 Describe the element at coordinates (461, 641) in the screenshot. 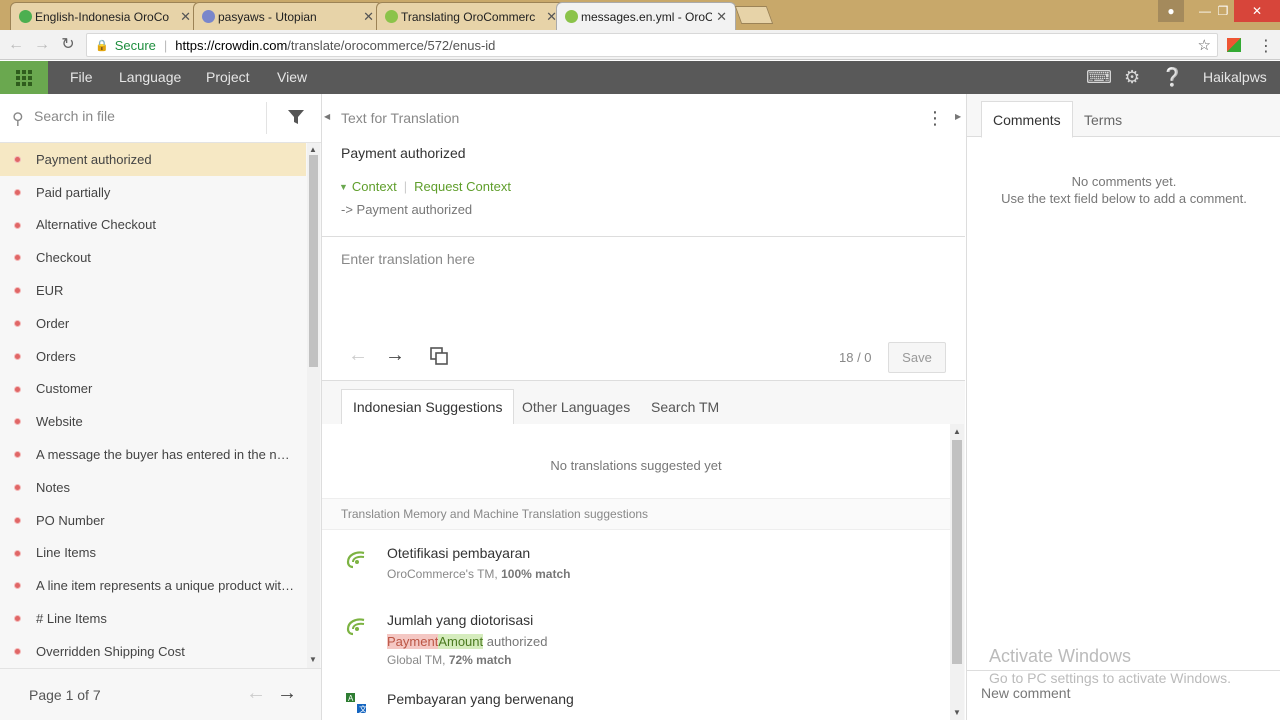

I see `diff-added: Amount` at that location.